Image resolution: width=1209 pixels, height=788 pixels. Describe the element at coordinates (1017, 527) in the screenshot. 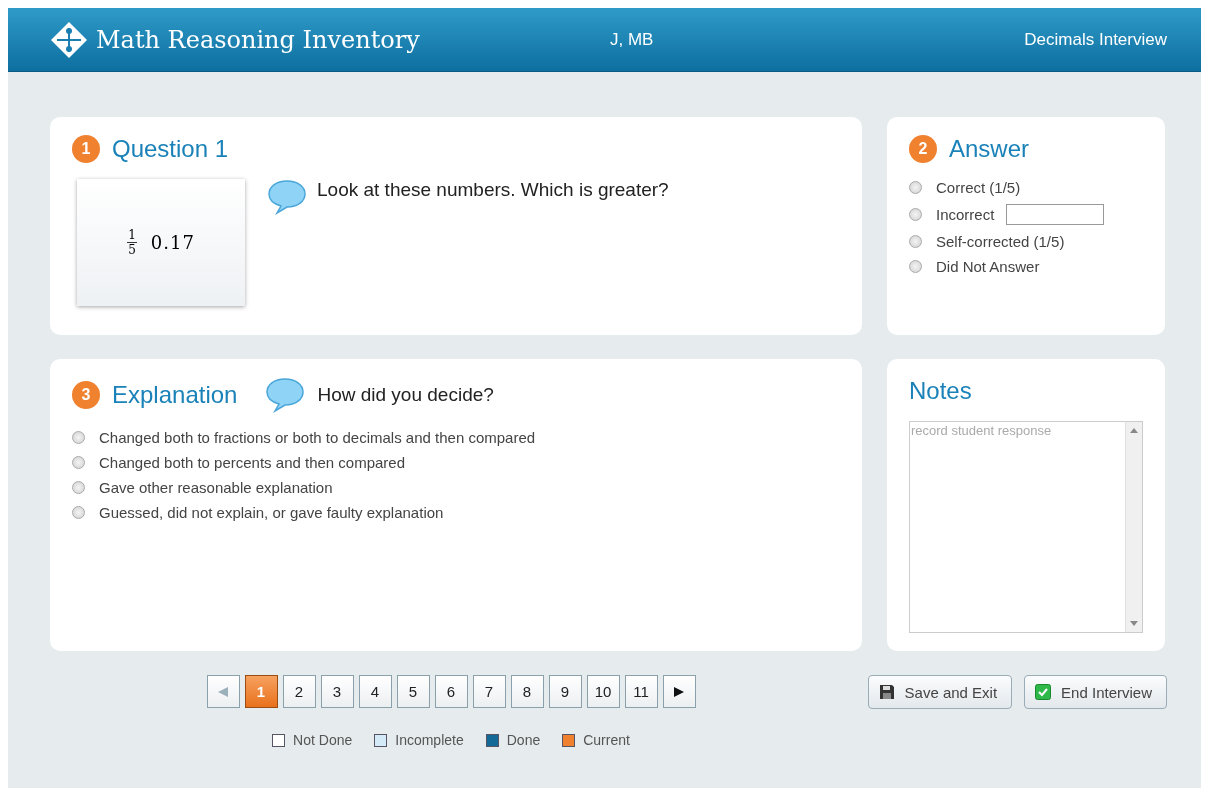

I see `notes-field: record student response` at that location.